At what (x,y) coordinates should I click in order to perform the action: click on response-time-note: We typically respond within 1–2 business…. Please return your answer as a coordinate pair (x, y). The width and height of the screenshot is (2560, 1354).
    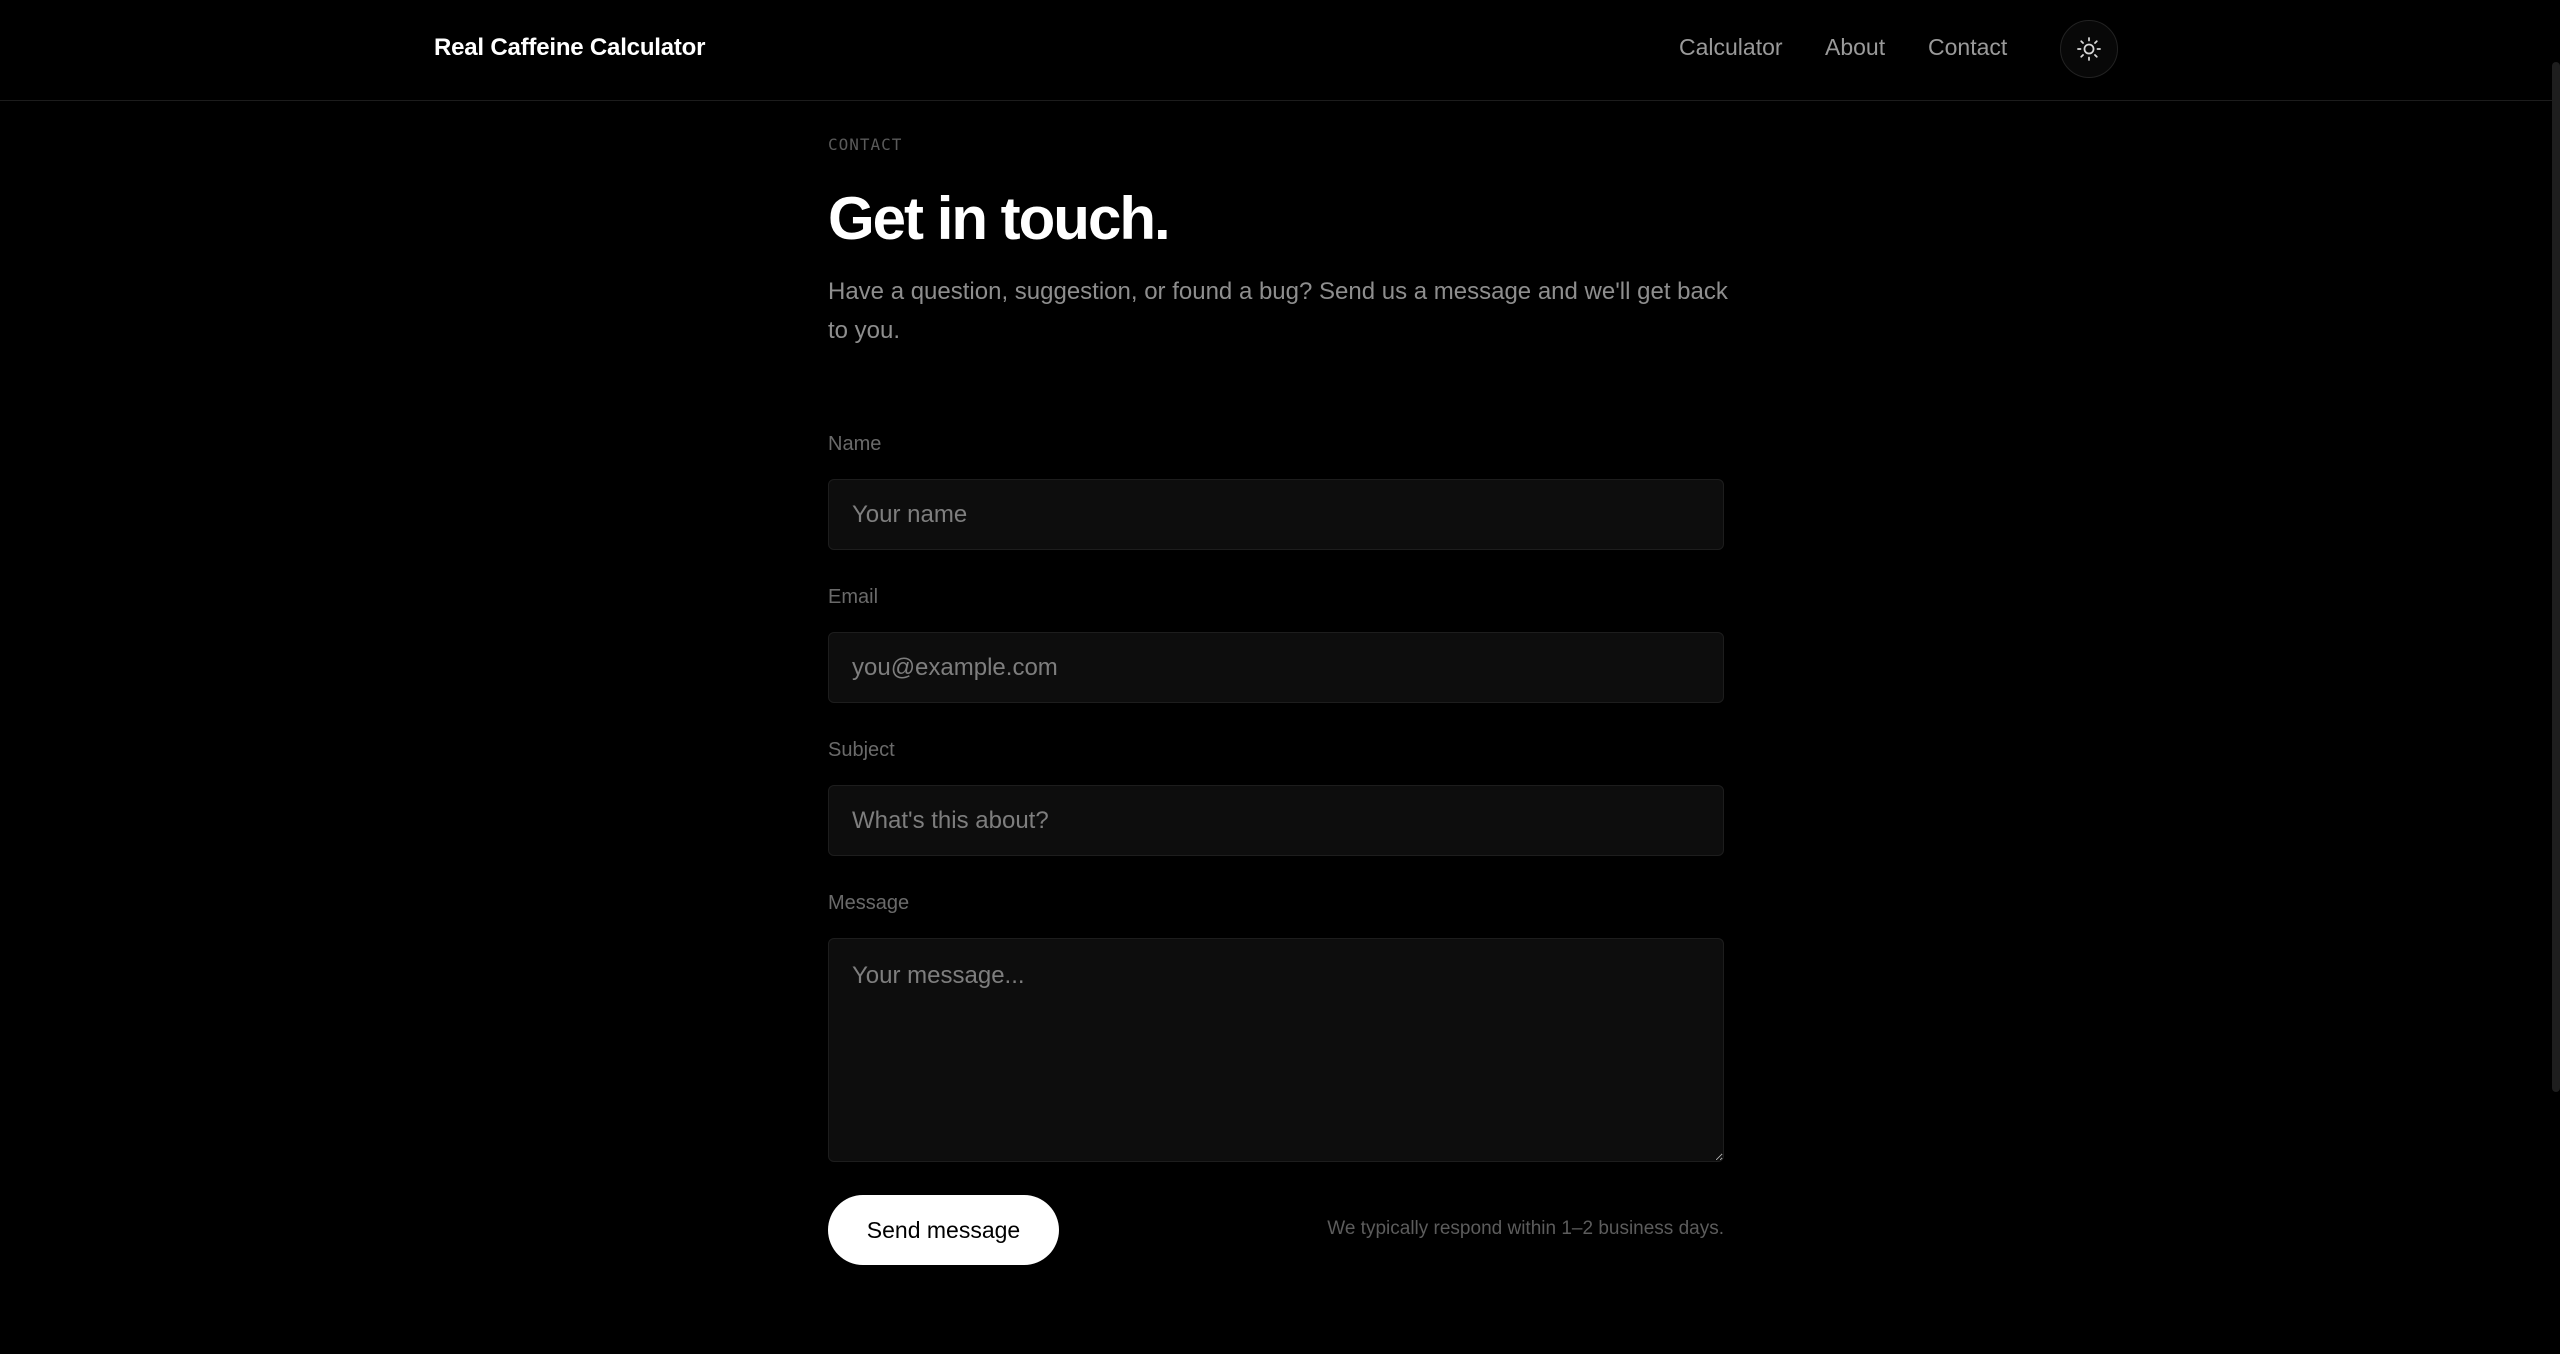
    Looking at the image, I should click on (1525, 1228).